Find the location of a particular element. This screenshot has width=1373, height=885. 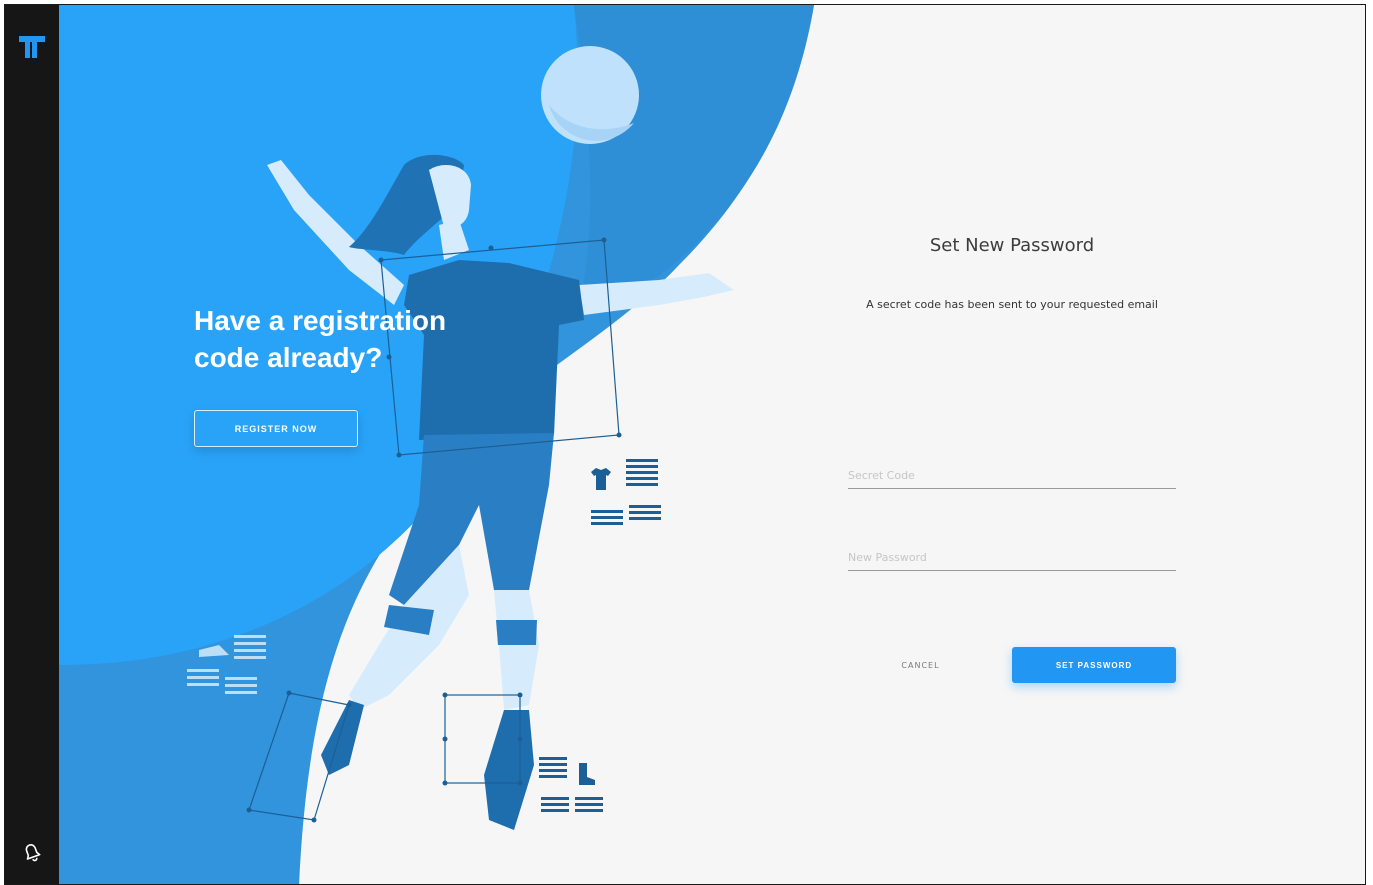

new-password-input is located at coordinates (1012, 558).